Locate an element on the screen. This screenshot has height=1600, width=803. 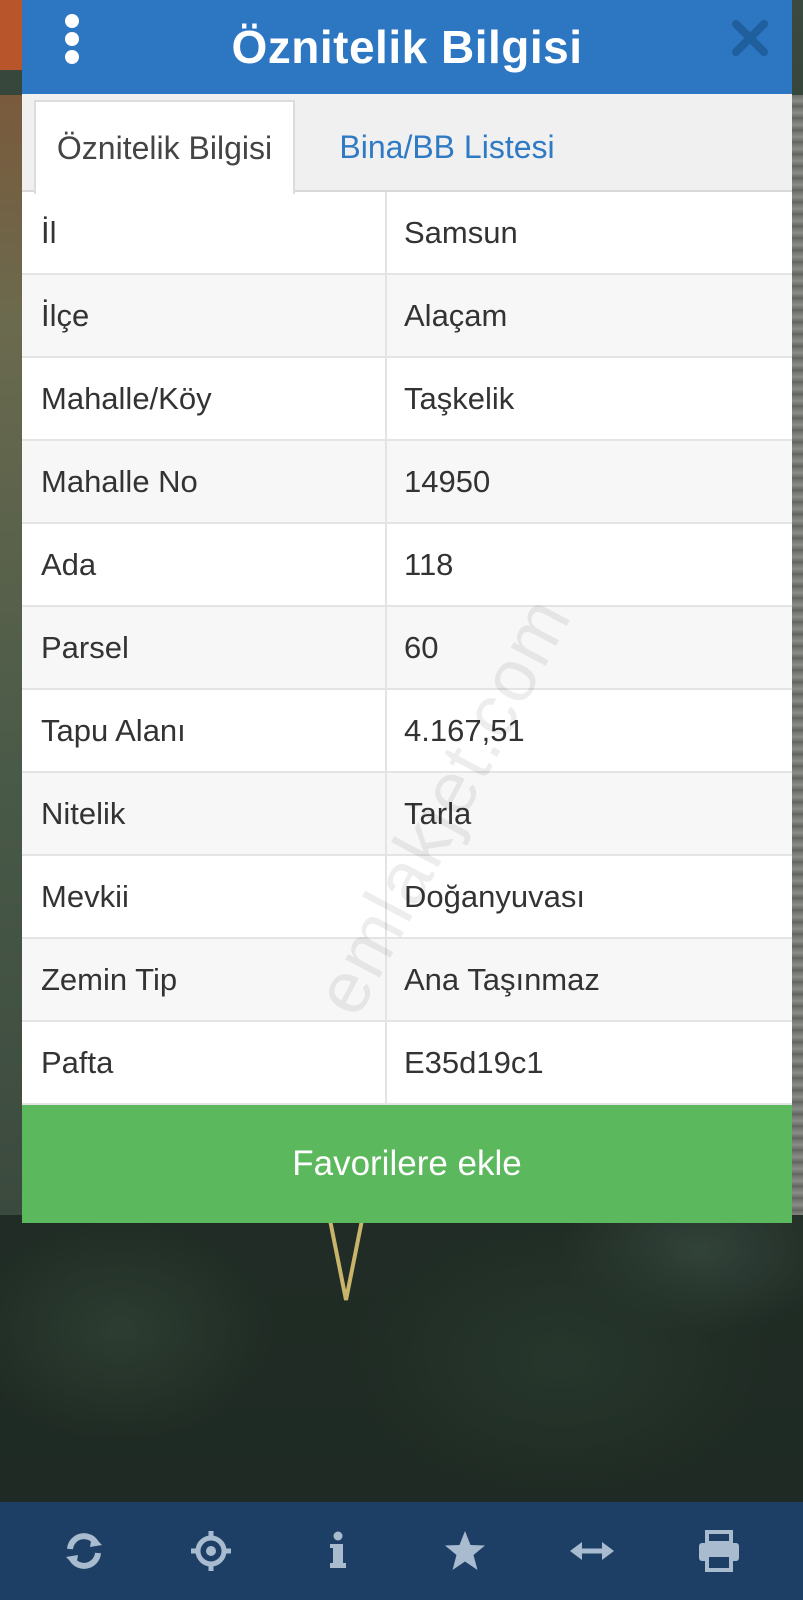
attribute-value: 60 is located at coordinates (421, 647).